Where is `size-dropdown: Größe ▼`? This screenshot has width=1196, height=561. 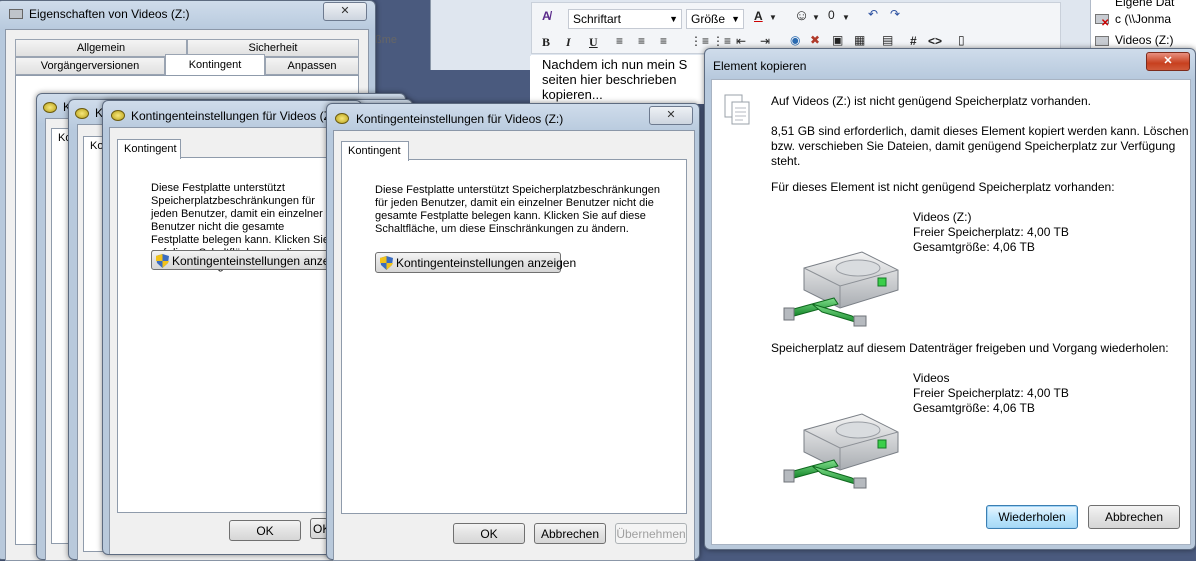
size-dropdown: Größe ▼ is located at coordinates (715, 19).